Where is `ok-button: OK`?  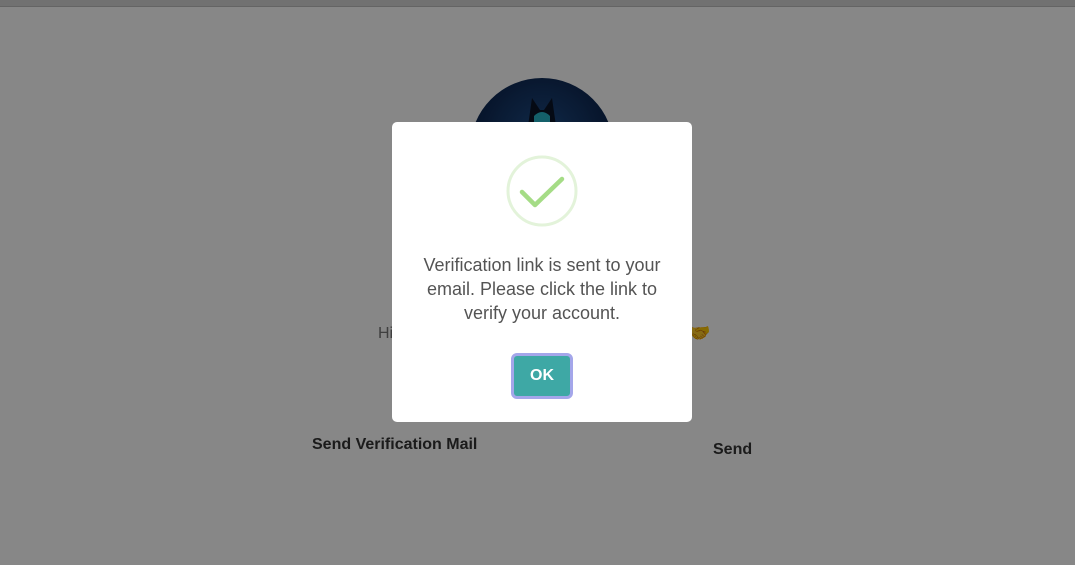 ok-button: OK is located at coordinates (542, 376).